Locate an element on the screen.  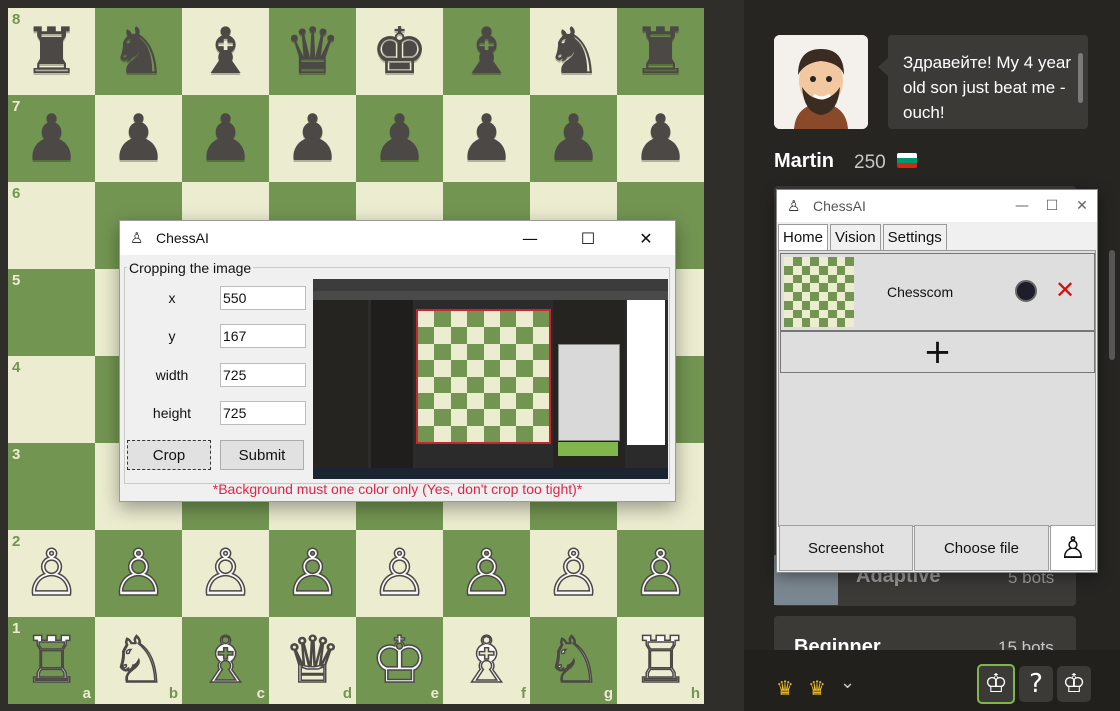
mode-king-alt-button: ♔ is located at coordinates (1074, 684).